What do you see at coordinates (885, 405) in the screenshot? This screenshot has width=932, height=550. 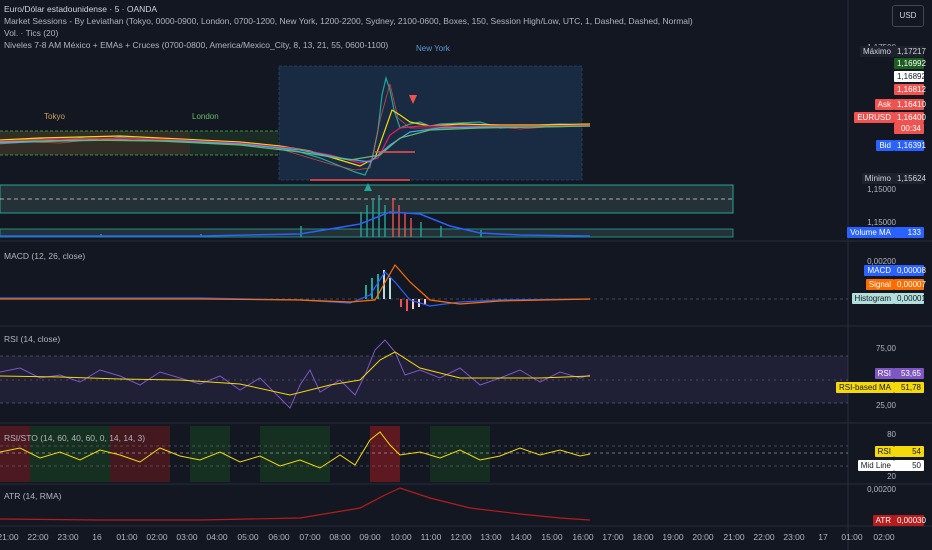 I see `rsi-tick-low: 25,00` at bounding box center [885, 405].